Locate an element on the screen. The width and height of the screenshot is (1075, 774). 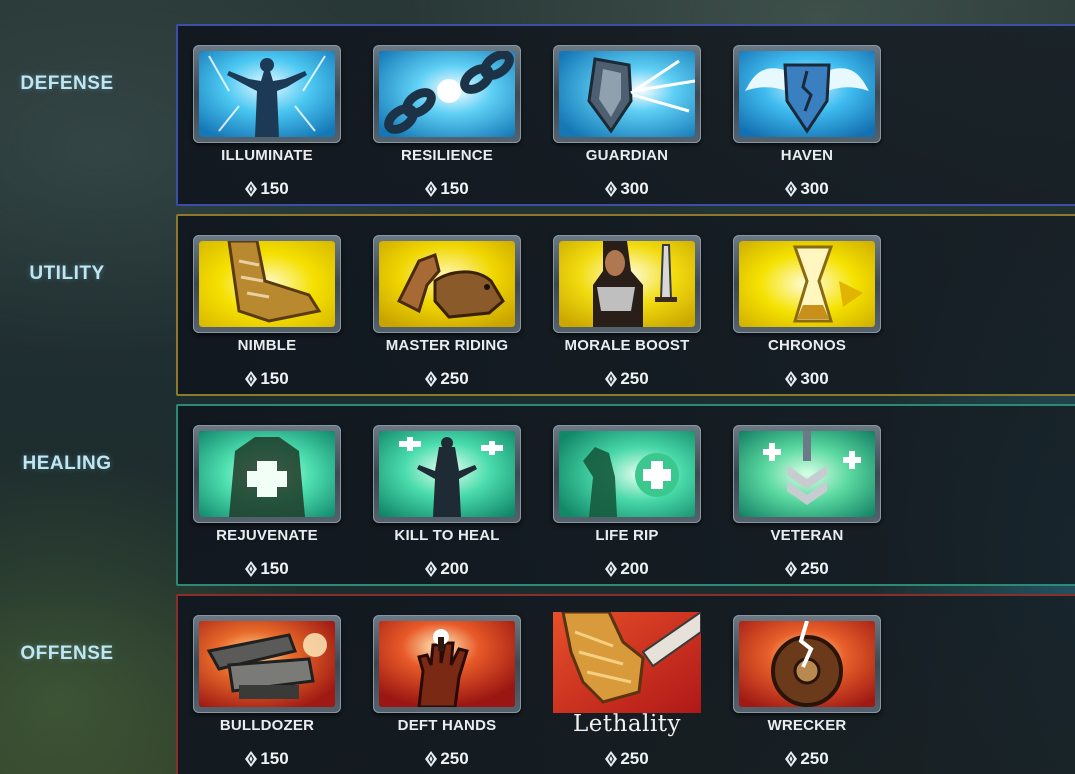
talent-card-morale-boost: MORALE BOOST 250 is located at coordinates (627, 307).